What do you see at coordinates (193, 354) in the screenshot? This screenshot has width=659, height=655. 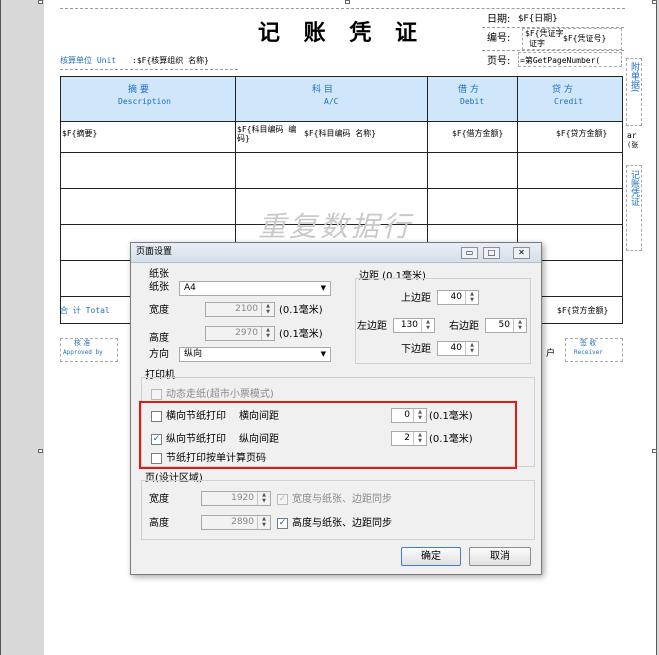 I see `orientation-select-value: 纵向` at bounding box center [193, 354].